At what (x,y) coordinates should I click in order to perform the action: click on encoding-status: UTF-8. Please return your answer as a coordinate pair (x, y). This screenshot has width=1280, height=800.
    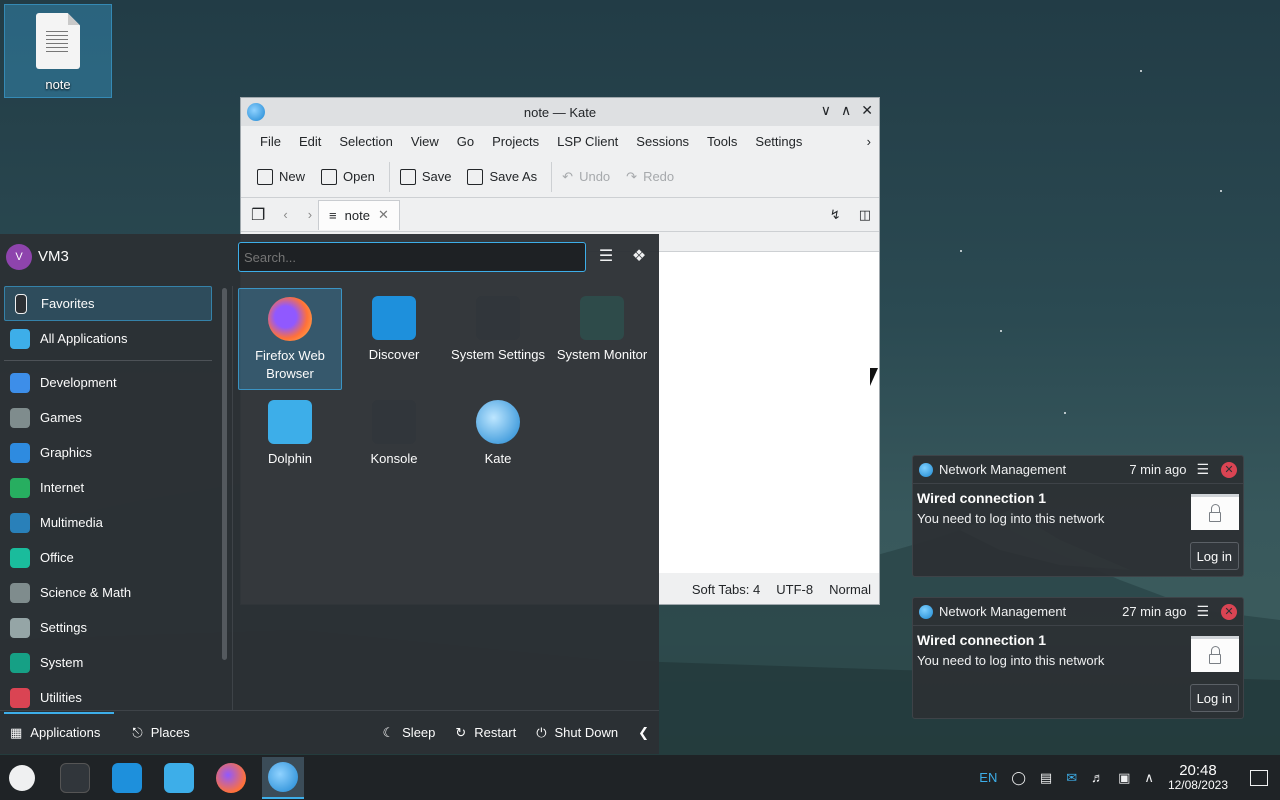
    Looking at the image, I should click on (794, 589).